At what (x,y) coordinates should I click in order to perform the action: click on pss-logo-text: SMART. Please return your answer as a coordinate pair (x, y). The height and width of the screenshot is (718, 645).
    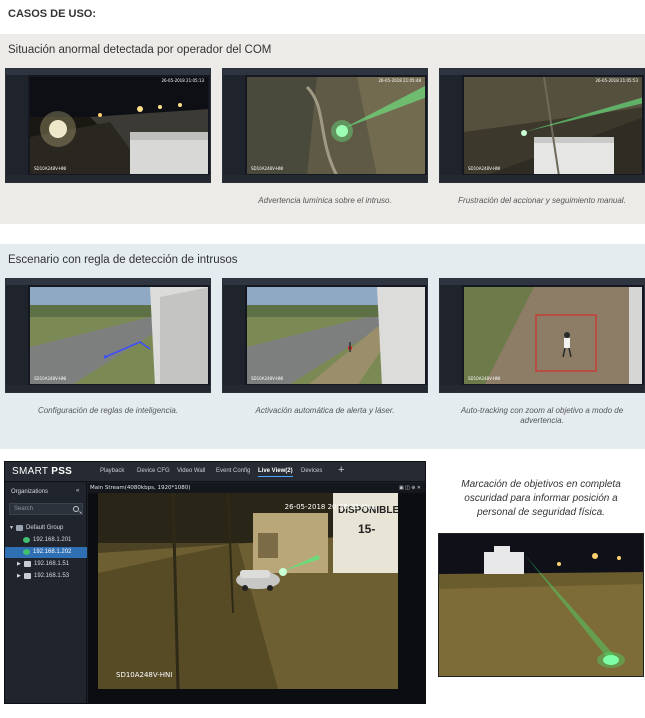
    Looking at the image, I should click on (32, 471).